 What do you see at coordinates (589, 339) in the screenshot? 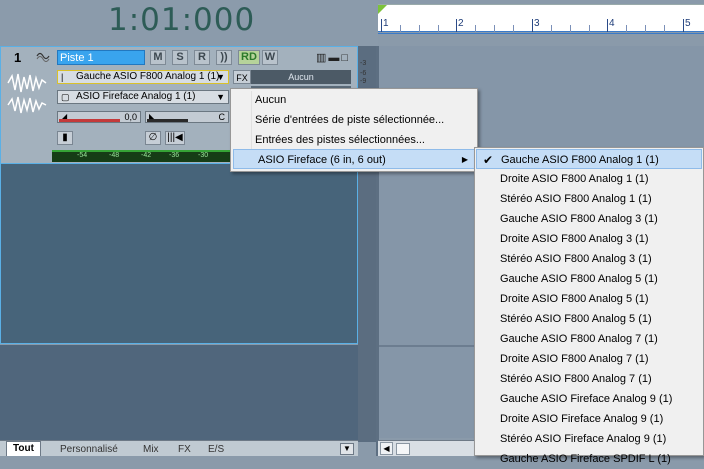
I see `submenu-item: Gauche ASIO F800 Analog 7 (1)` at bounding box center [589, 339].